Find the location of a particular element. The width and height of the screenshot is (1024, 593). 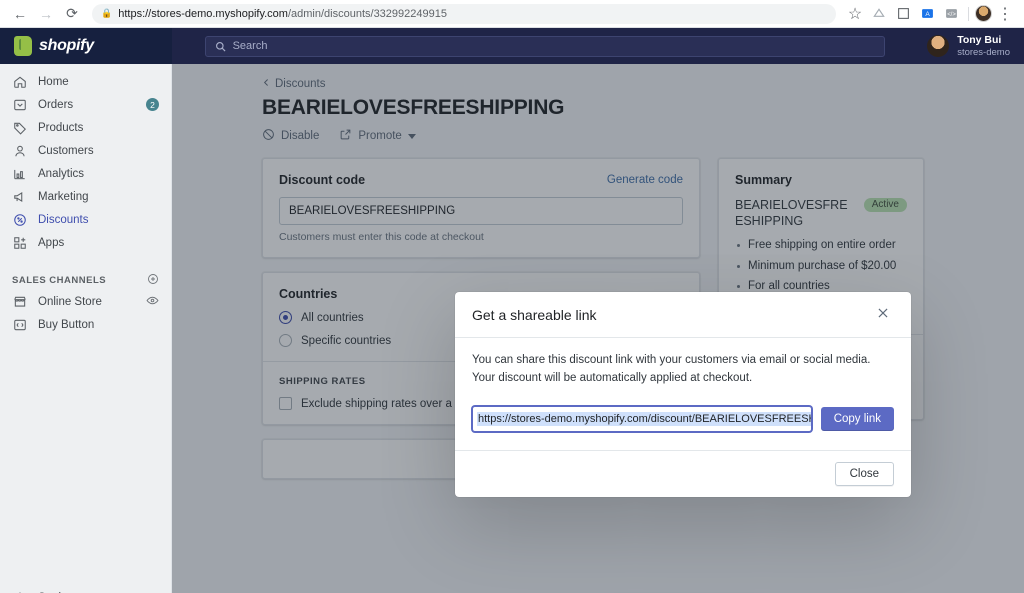

shopify-topbar: shopify Search Tony Bui stores-demo is located at coordinates (512, 46).